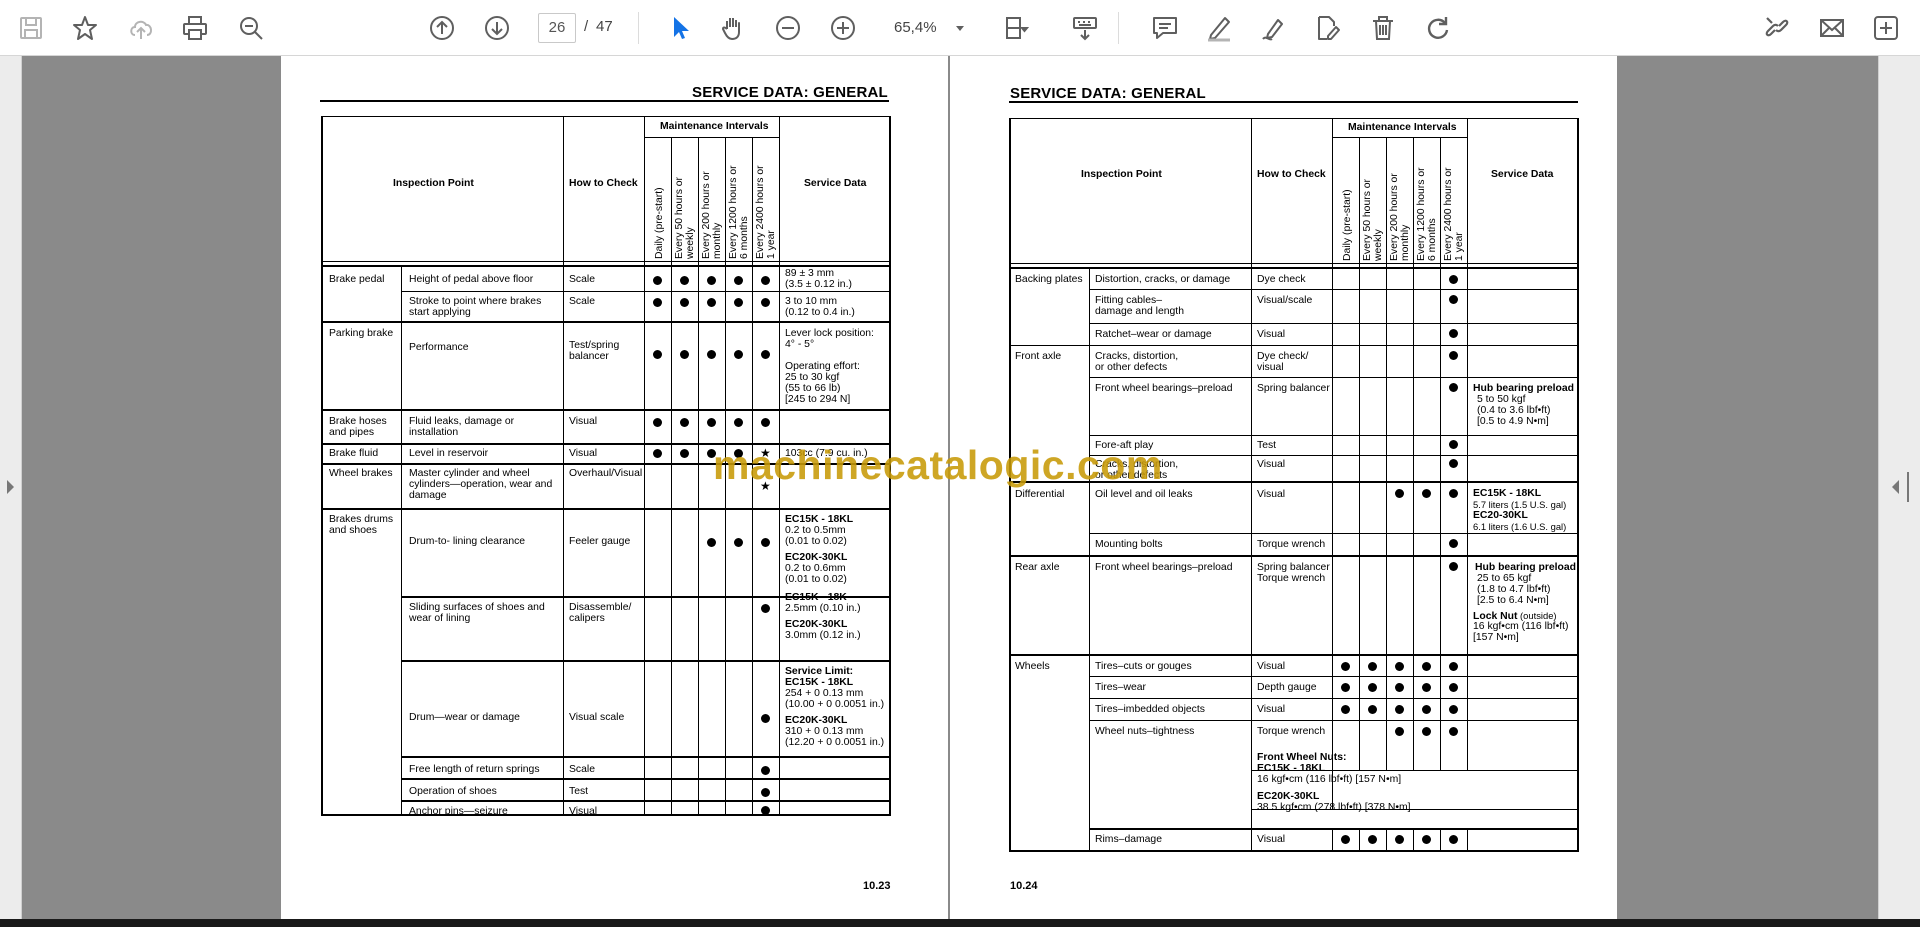 Image resolution: width=1920 pixels, height=927 pixels. I want to click on inspection-item: Free length of return springs, so click(474, 769).